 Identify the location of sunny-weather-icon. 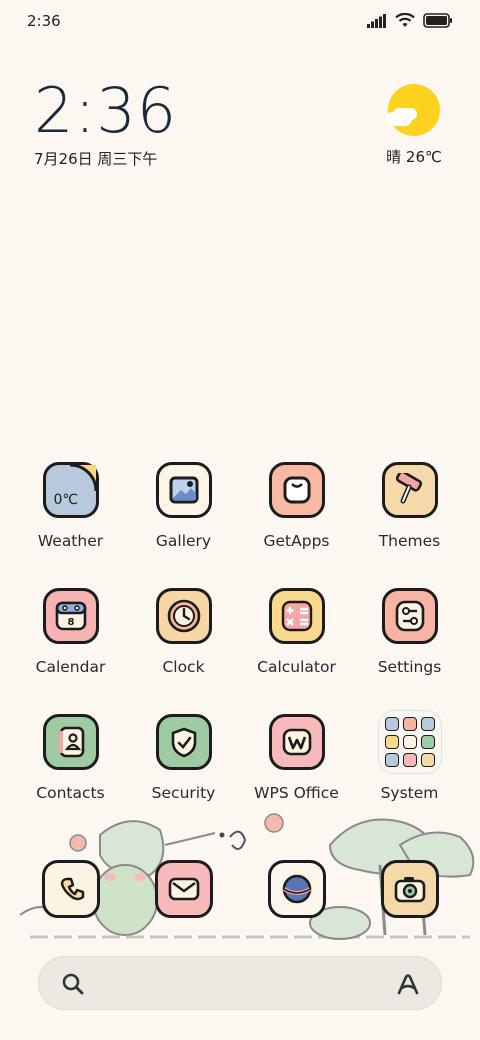
(413, 110).